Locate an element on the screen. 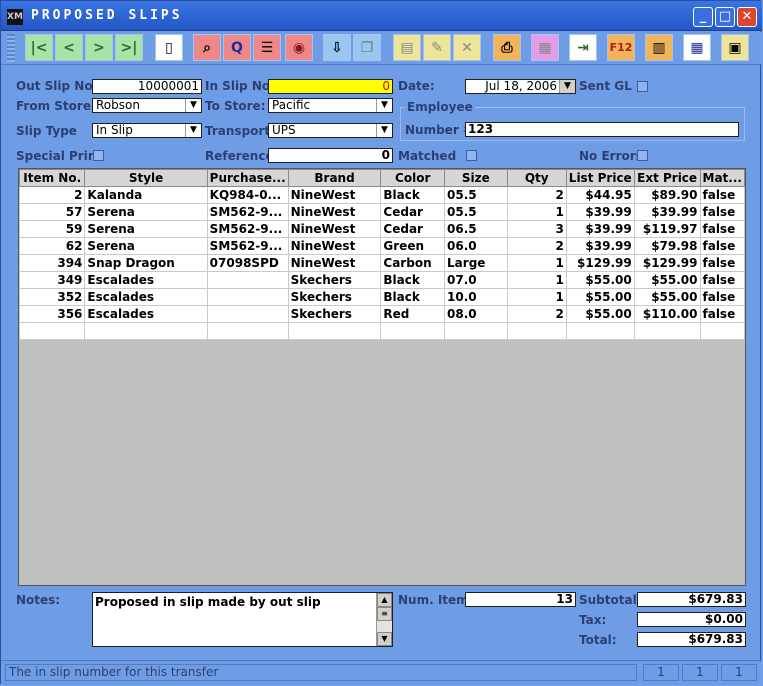 This screenshot has width=763, height=686. import-button: ⇩ is located at coordinates (337, 47).